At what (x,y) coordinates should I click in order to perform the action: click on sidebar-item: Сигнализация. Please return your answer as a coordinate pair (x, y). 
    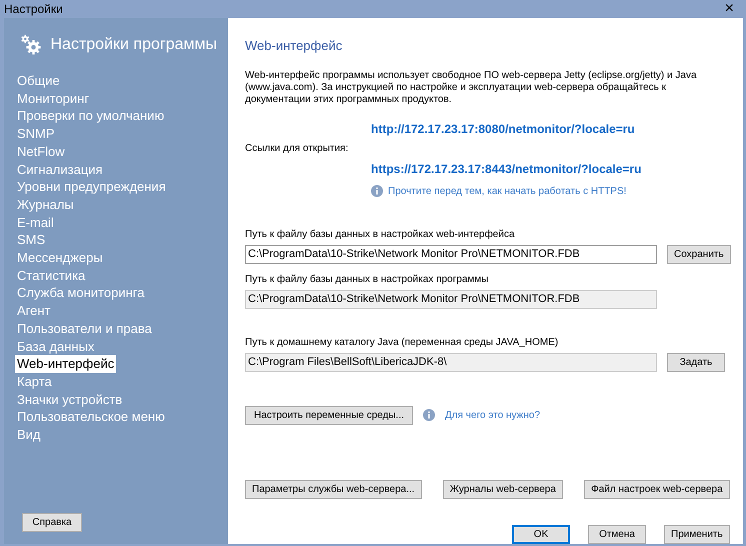
    Looking at the image, I should click on (60, 169).